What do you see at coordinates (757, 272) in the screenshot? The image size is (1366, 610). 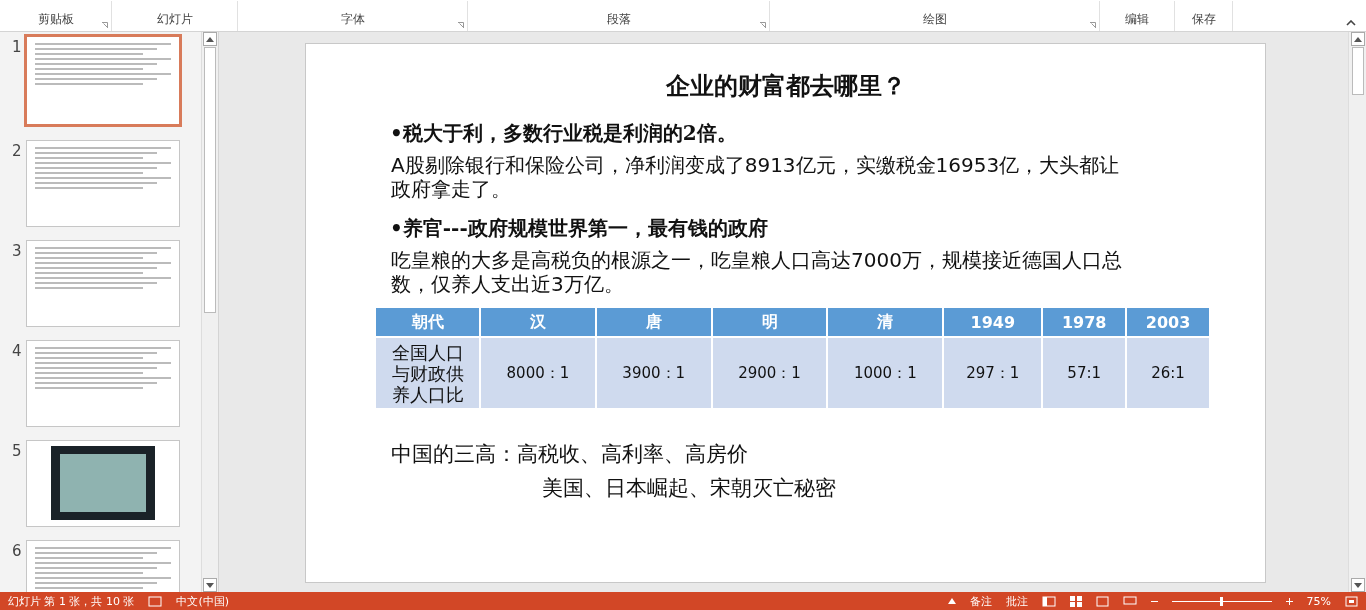 I see `slide-paragraph: 吃皇粮的大多是高税负的根源之一，吃皇粮人口高达7000万，规模接近德国人口总数，仅养人支出近3万亿。` at bounding box center [757, 272].